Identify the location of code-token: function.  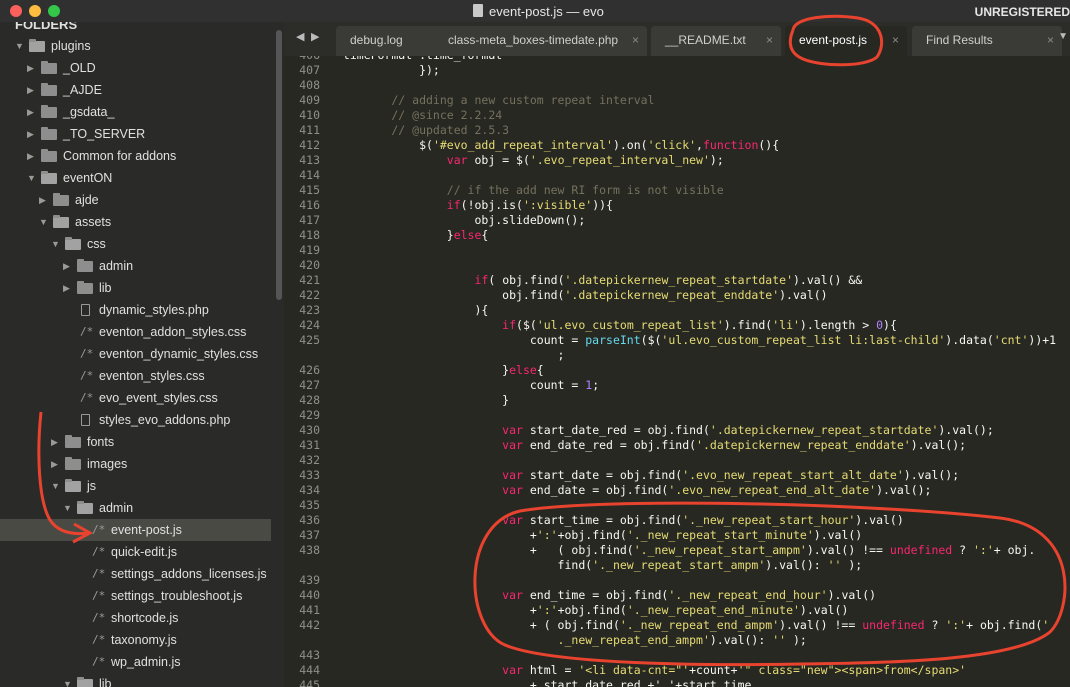
(730, 145).